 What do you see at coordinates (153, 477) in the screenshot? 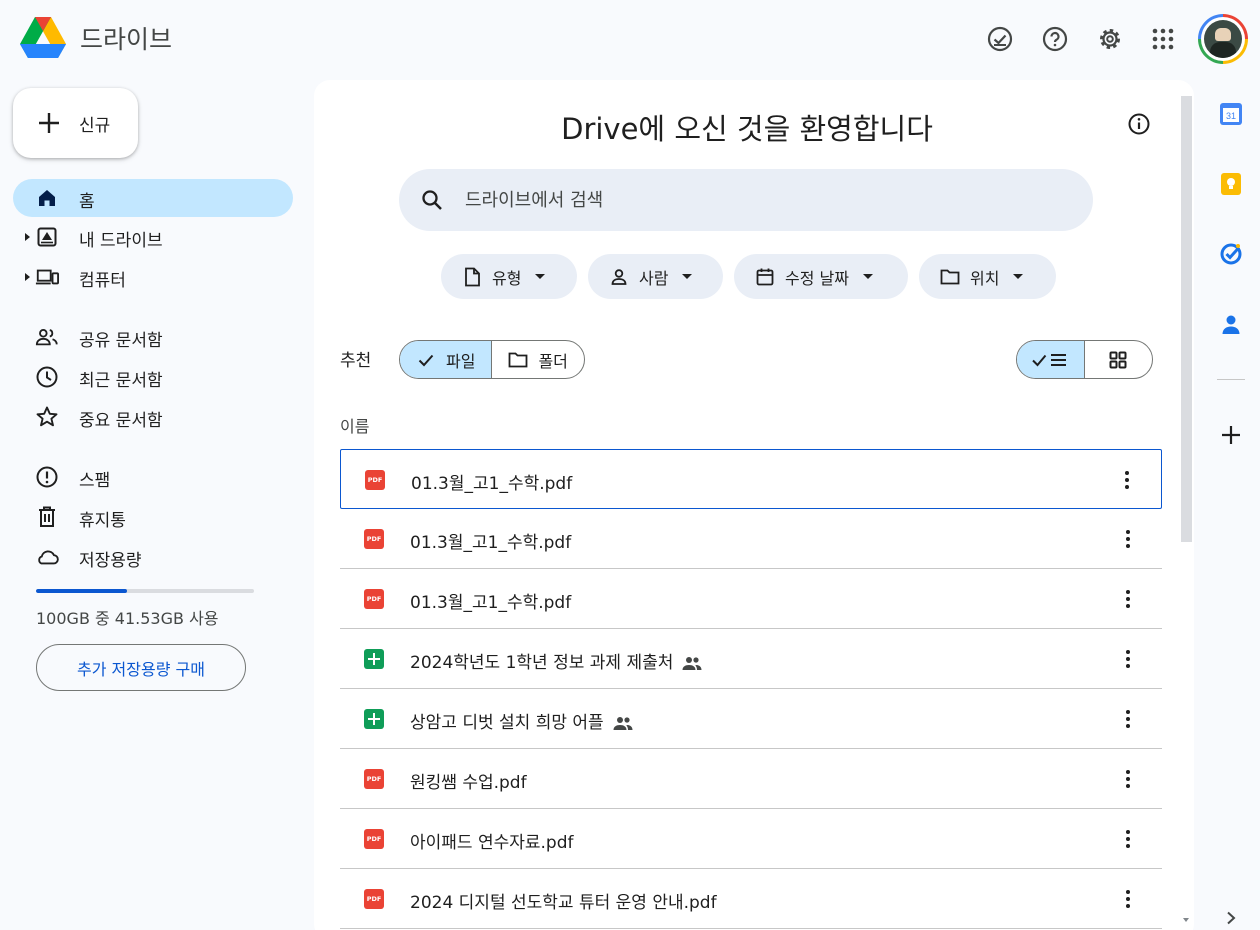
I see `sidebar-item-spam: 스팸` at bounding box center [153, 477].